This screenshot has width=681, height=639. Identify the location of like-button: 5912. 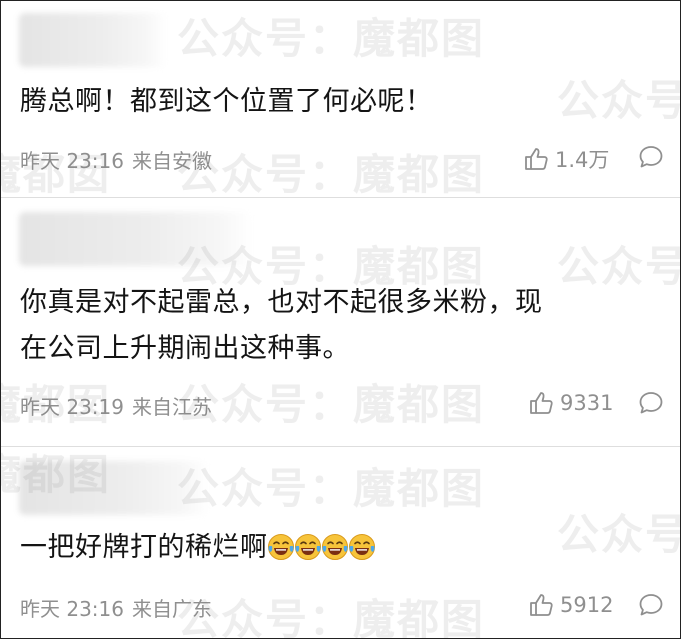
(570, 605).